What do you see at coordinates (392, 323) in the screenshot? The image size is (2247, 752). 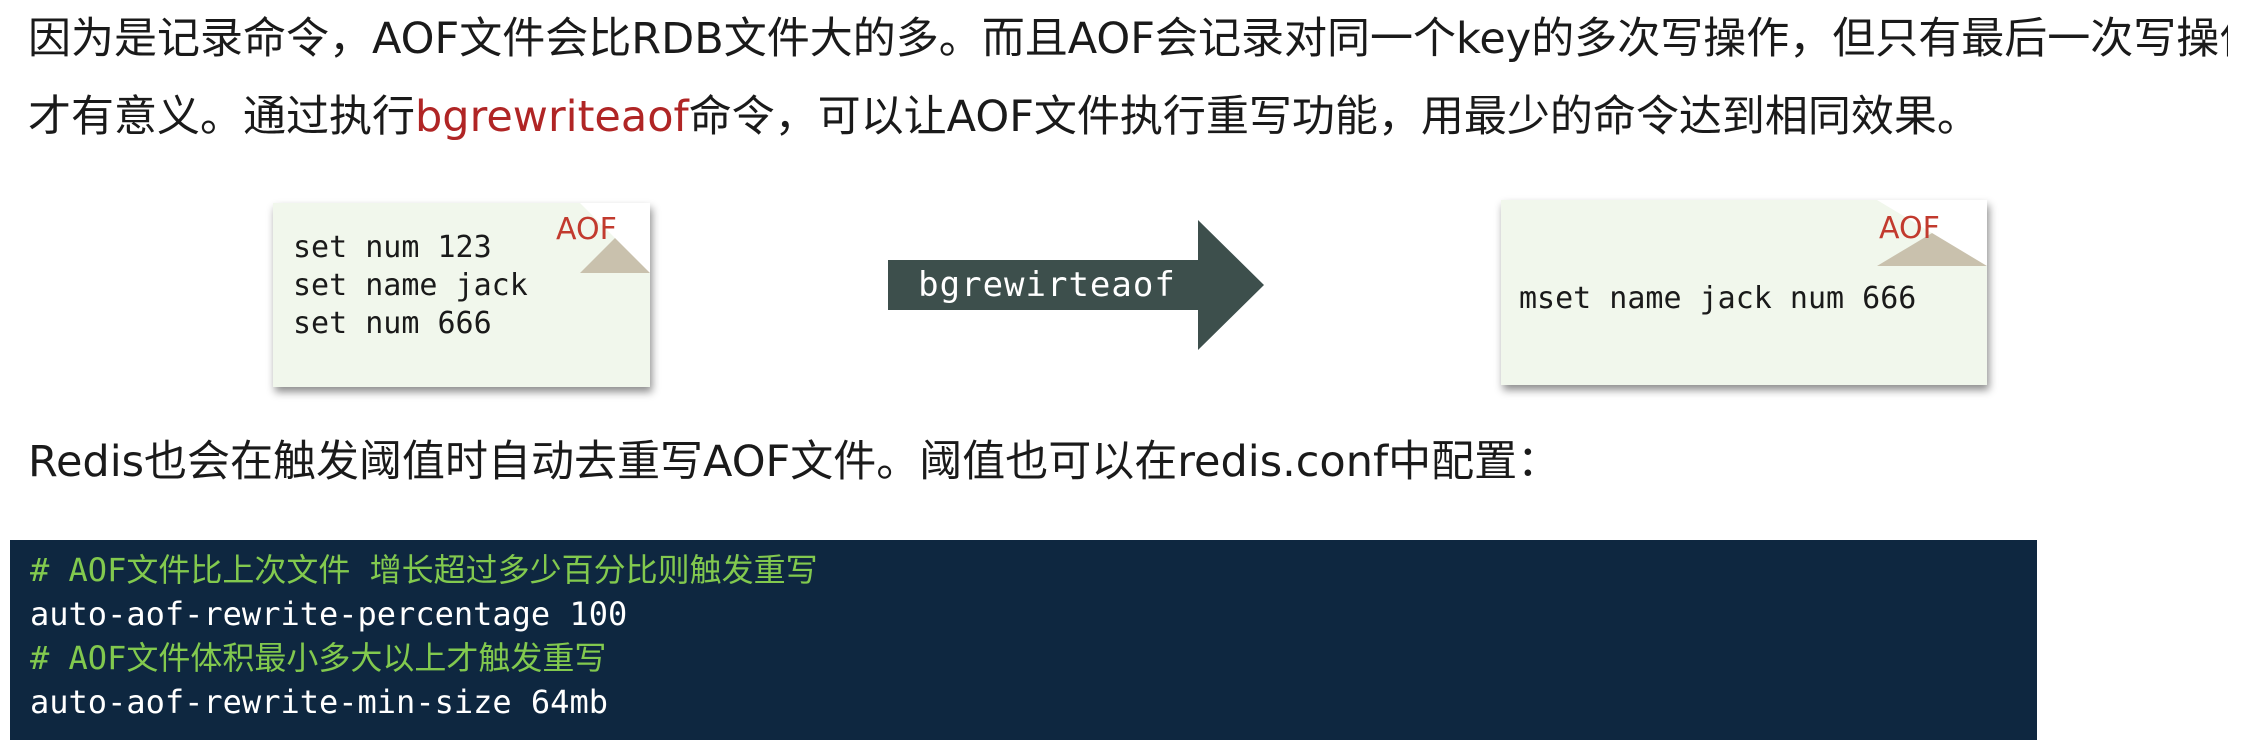 I see `command-line: set num 666` at bounding box center [392, 323].